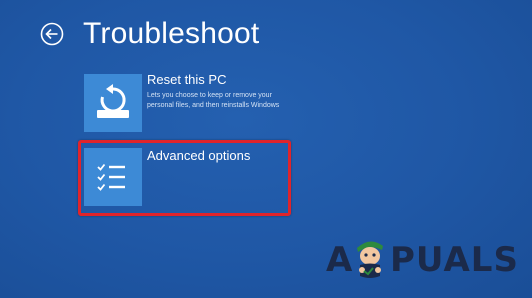  Describe the element at coordinates (171, 33) in the screenshot. I see `page-title: Troubleshoot` at that location.